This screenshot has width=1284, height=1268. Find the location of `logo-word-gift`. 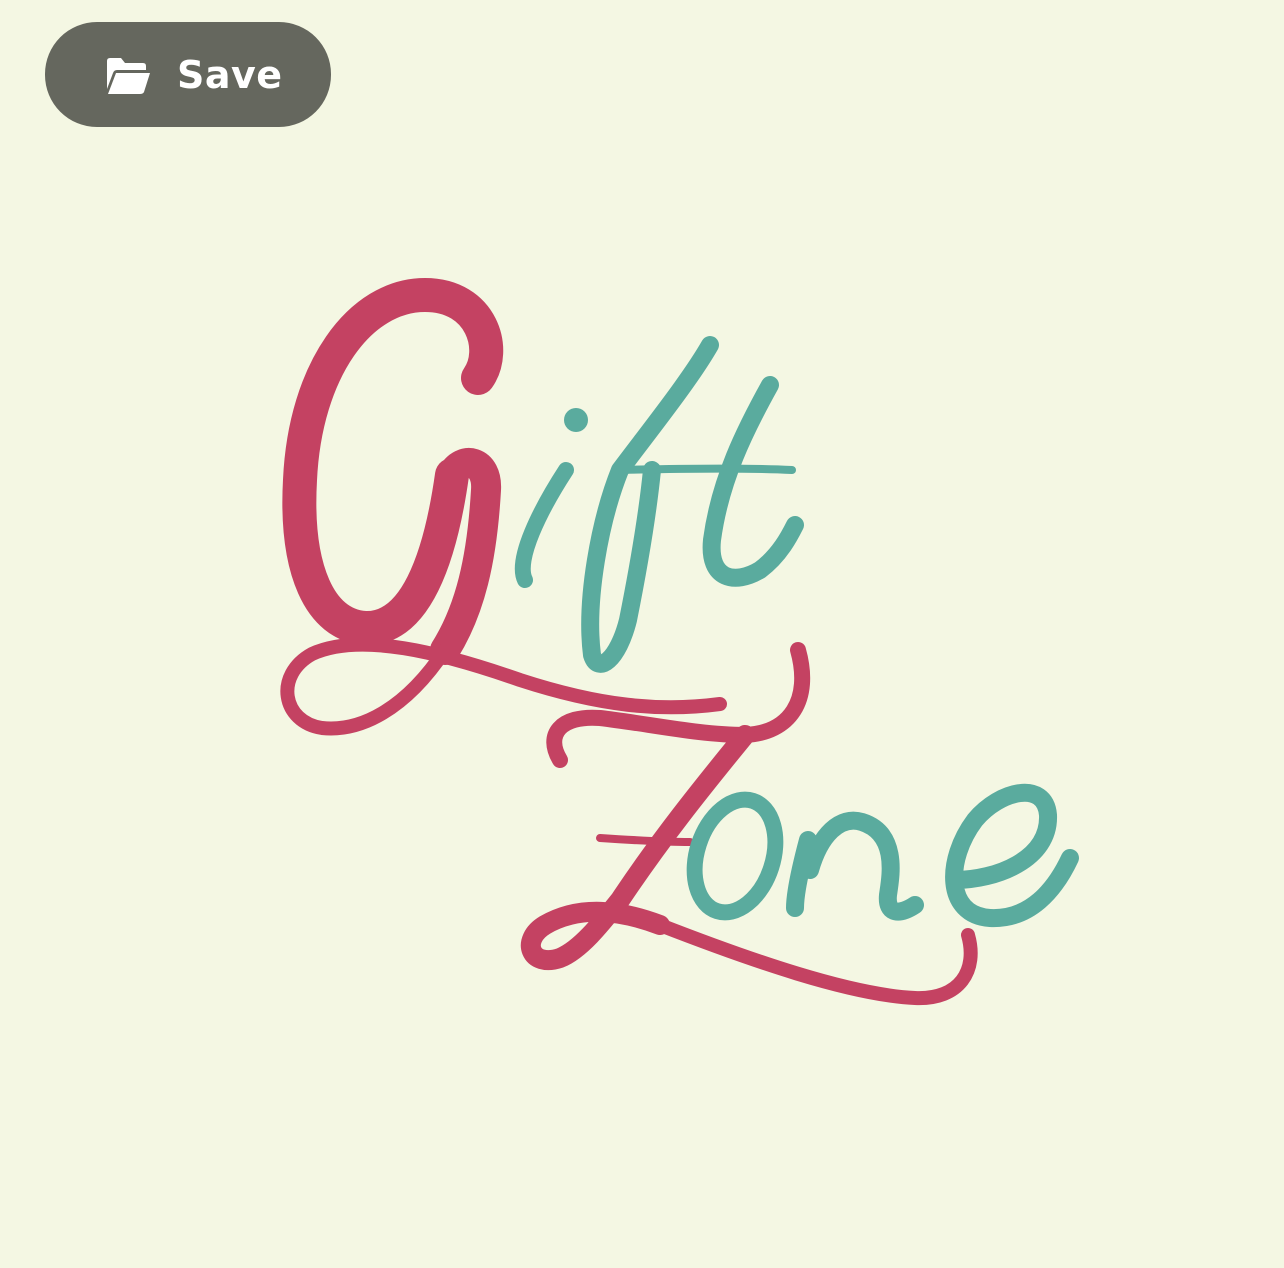

logo-word-gift is located at coordinates (542, 507).